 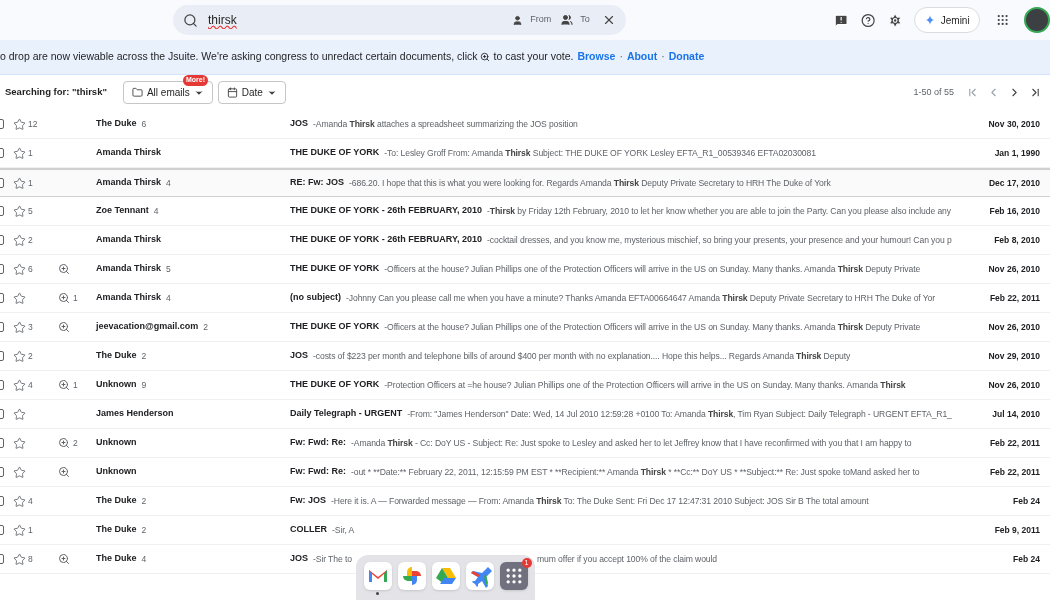 I want to click on jemini-button: Jemini, so click(x=946, y=20).